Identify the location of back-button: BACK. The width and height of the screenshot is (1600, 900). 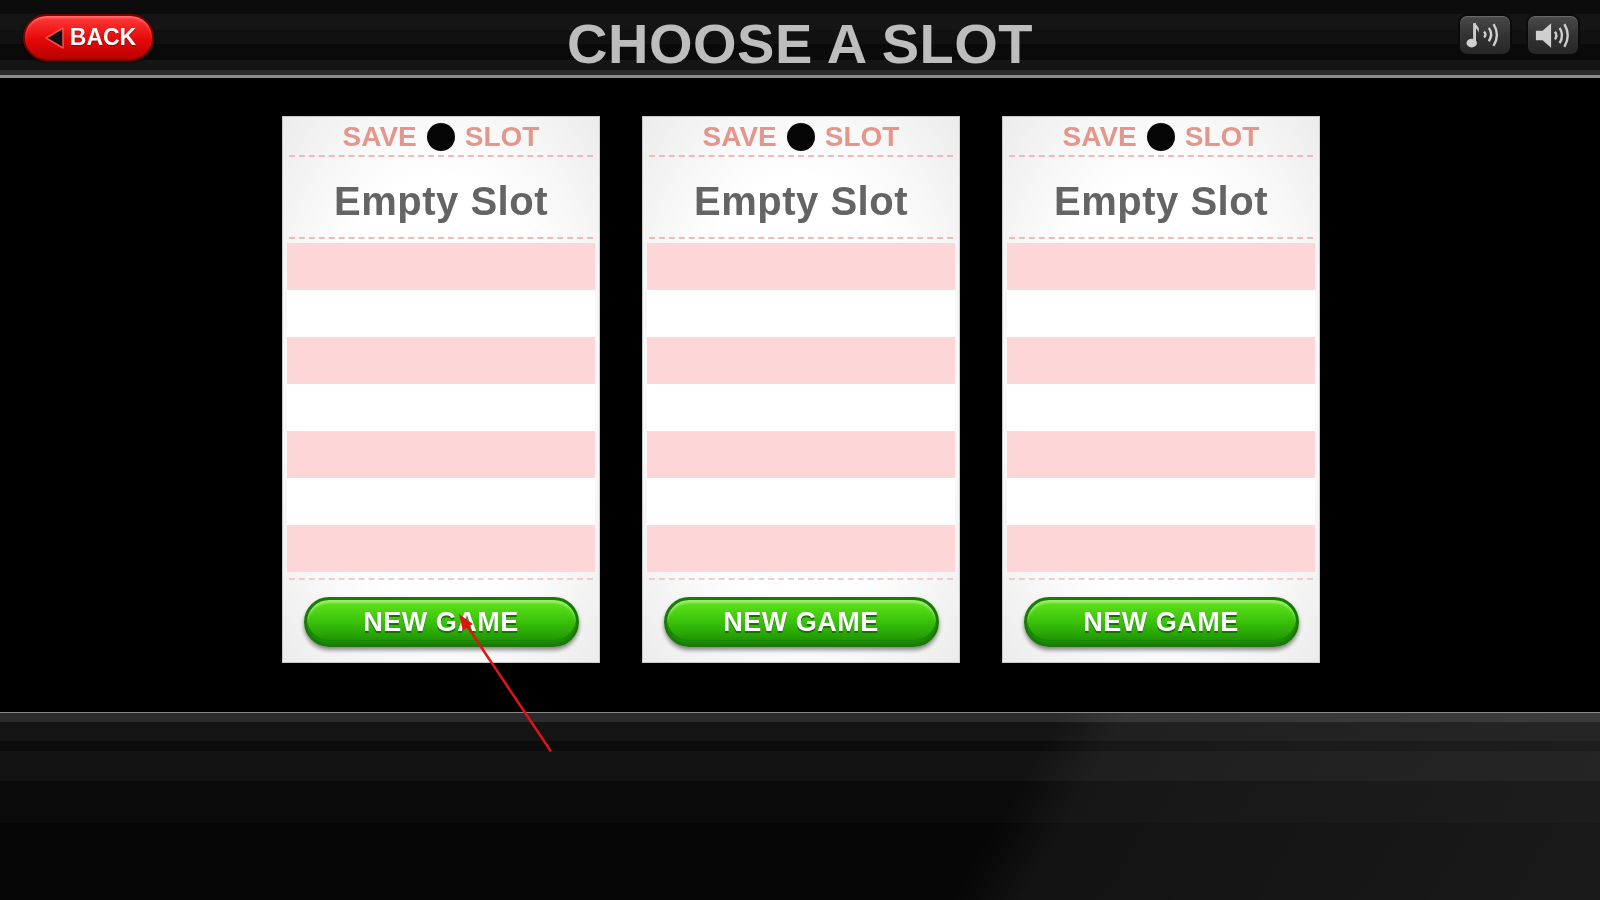
(88, 37).